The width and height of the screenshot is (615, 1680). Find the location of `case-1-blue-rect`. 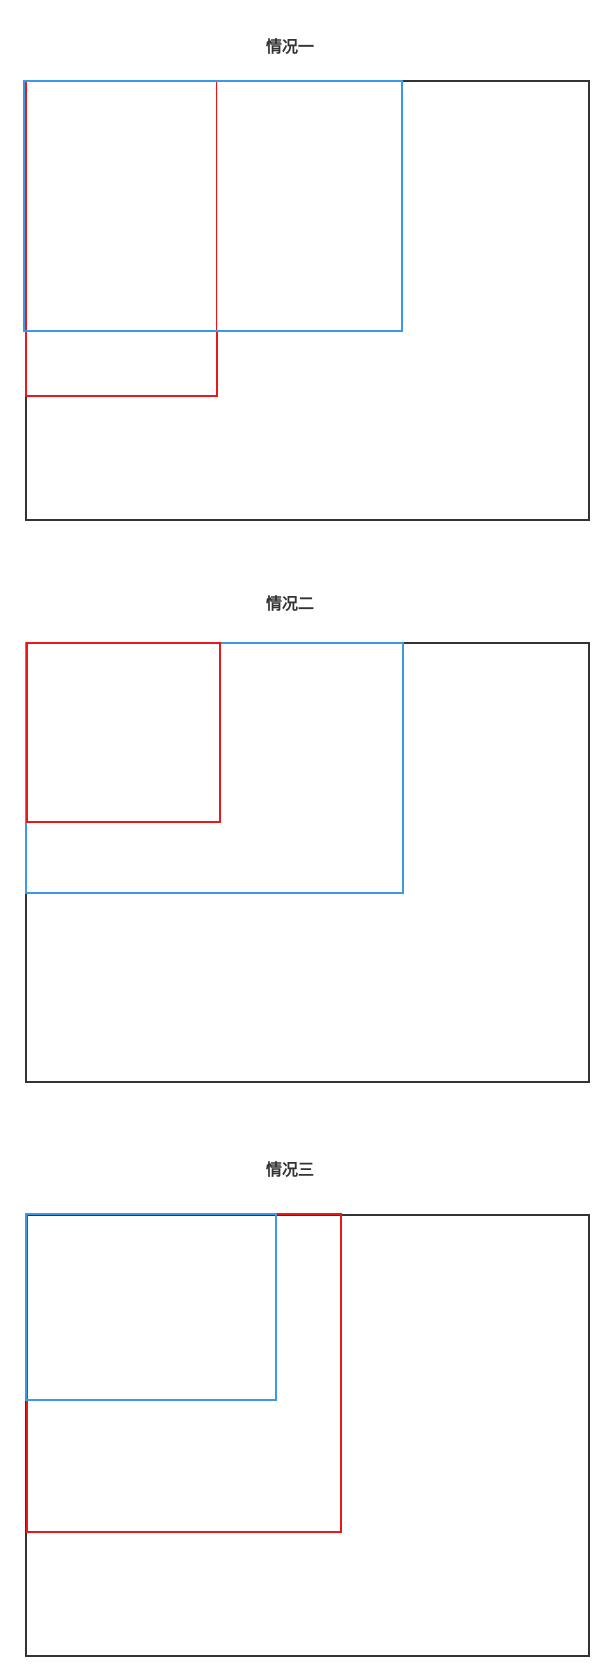

case-1-blue-rect is located at coordinates (213, 206).